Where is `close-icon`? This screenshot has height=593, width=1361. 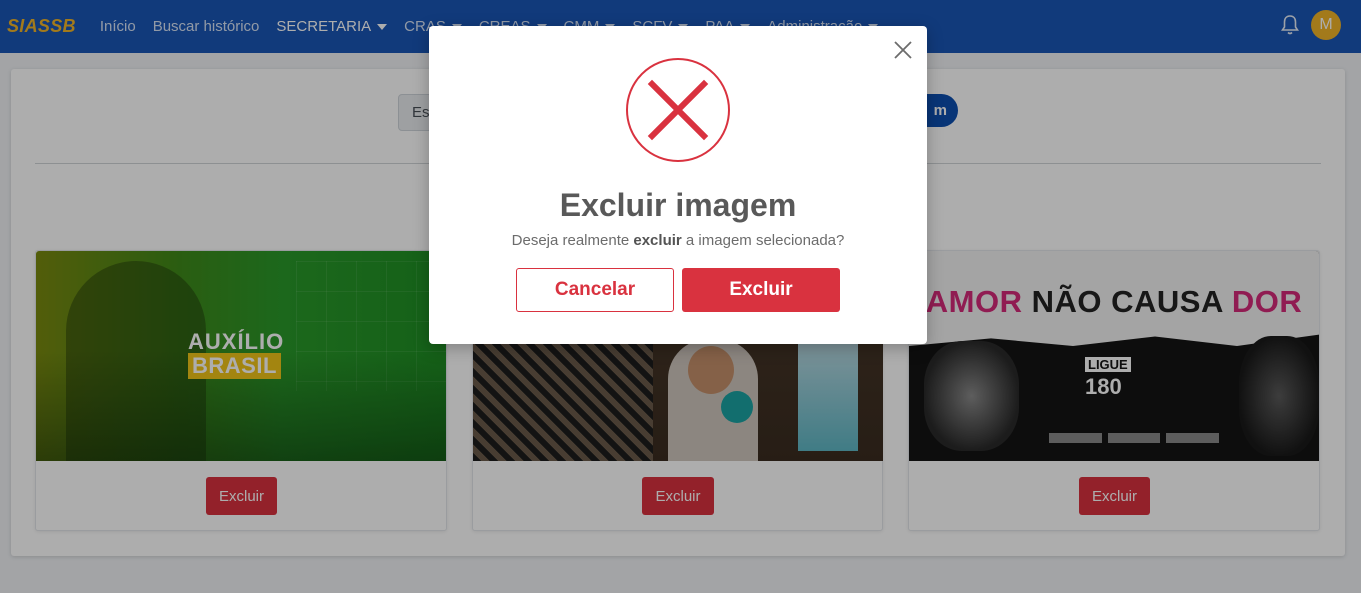
close-icon is located at coordinates (903, 50).